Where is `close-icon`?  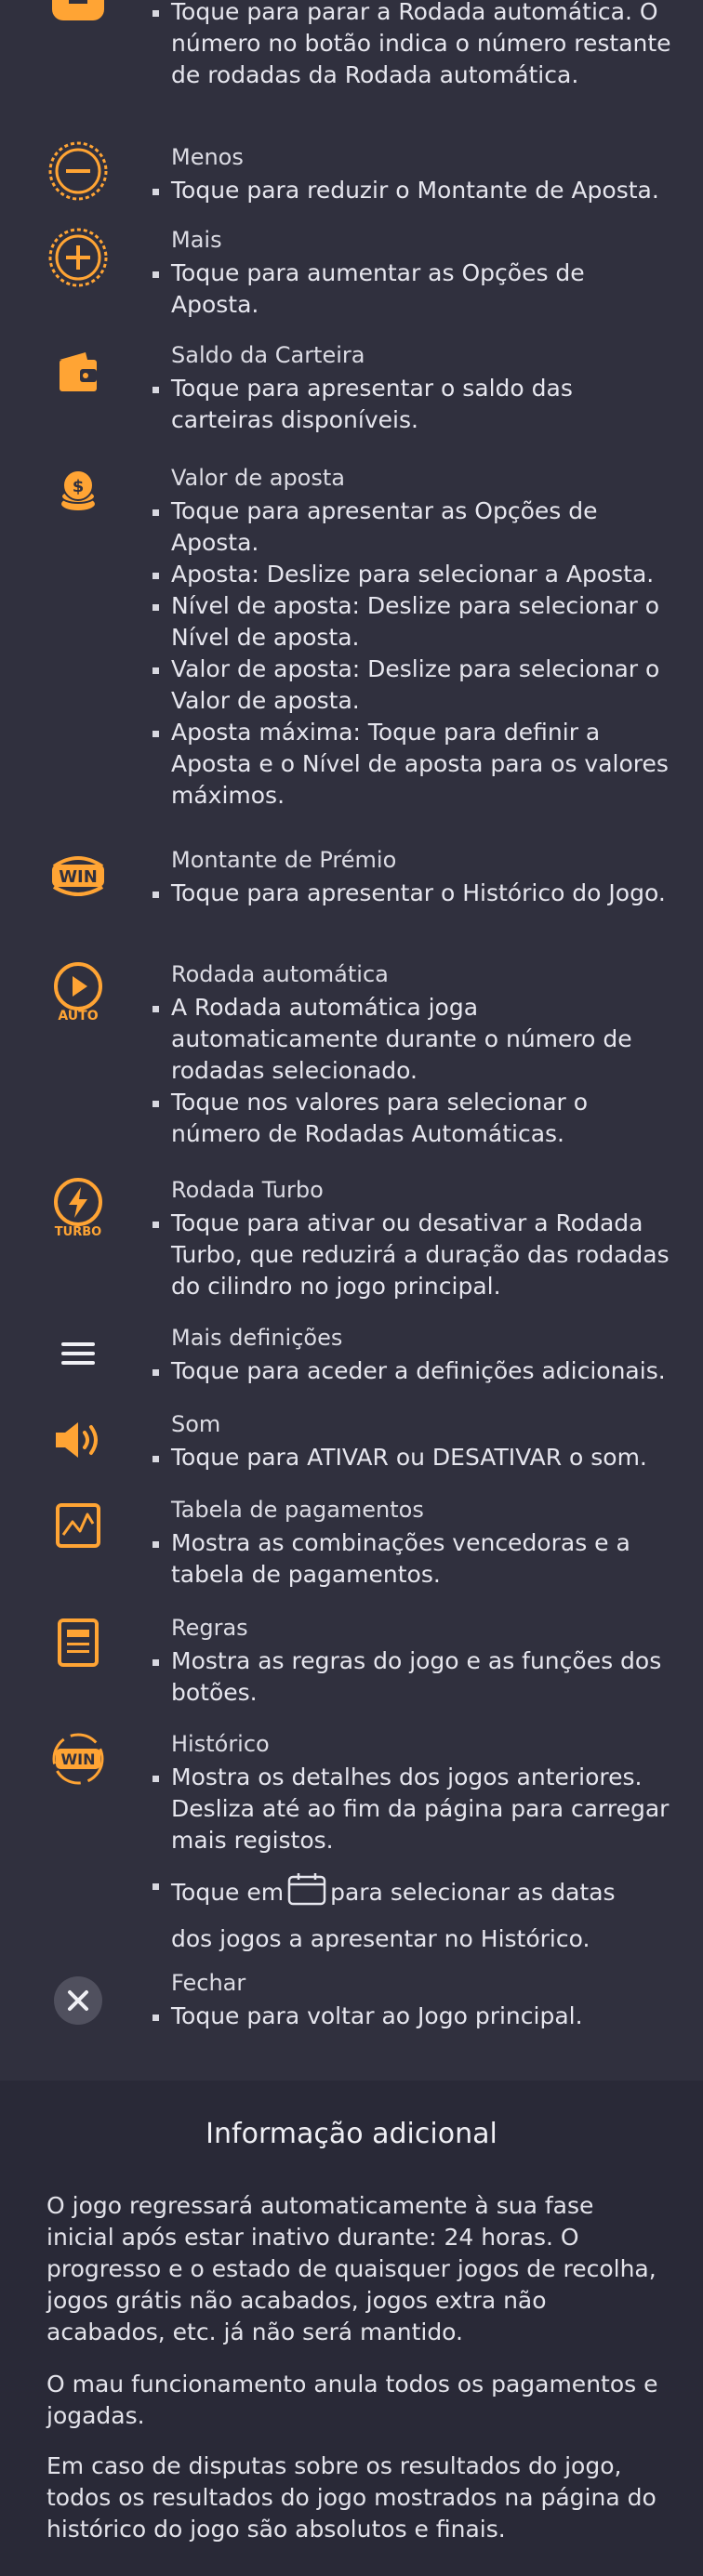
close-icon is located at coordinates (78, 2001).